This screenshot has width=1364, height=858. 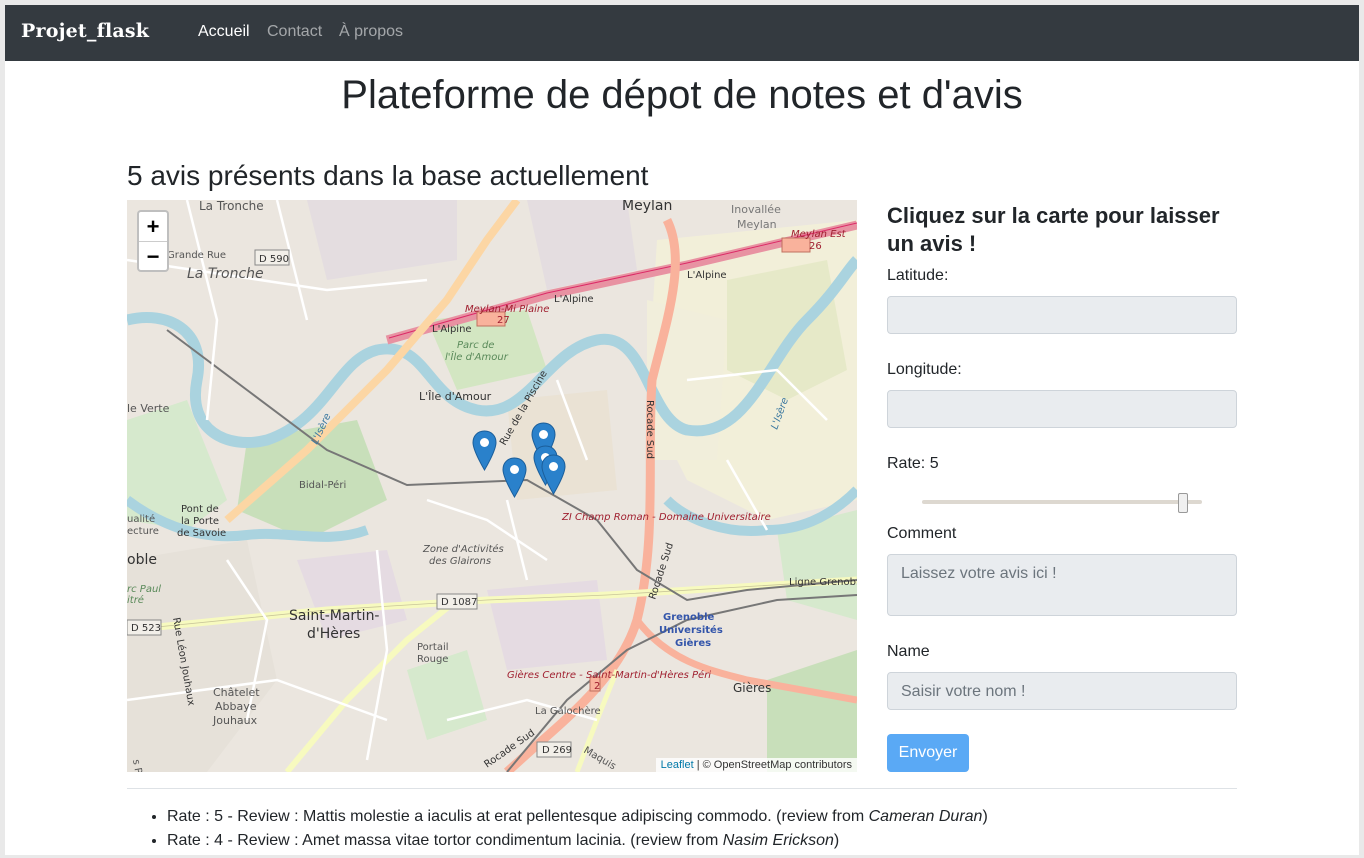 What do you see at coordinates (371, 32) in the screenshot?
I see `nav-link-a-propos: À propos` at bounding box center [371, 32].